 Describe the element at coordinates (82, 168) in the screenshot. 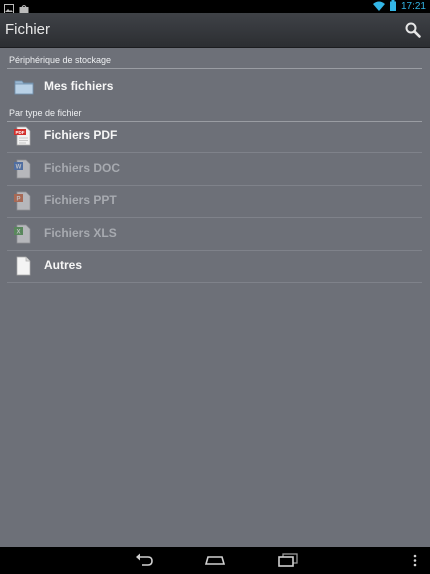

I see `list-item-label: Fichiers DOC` at that location.